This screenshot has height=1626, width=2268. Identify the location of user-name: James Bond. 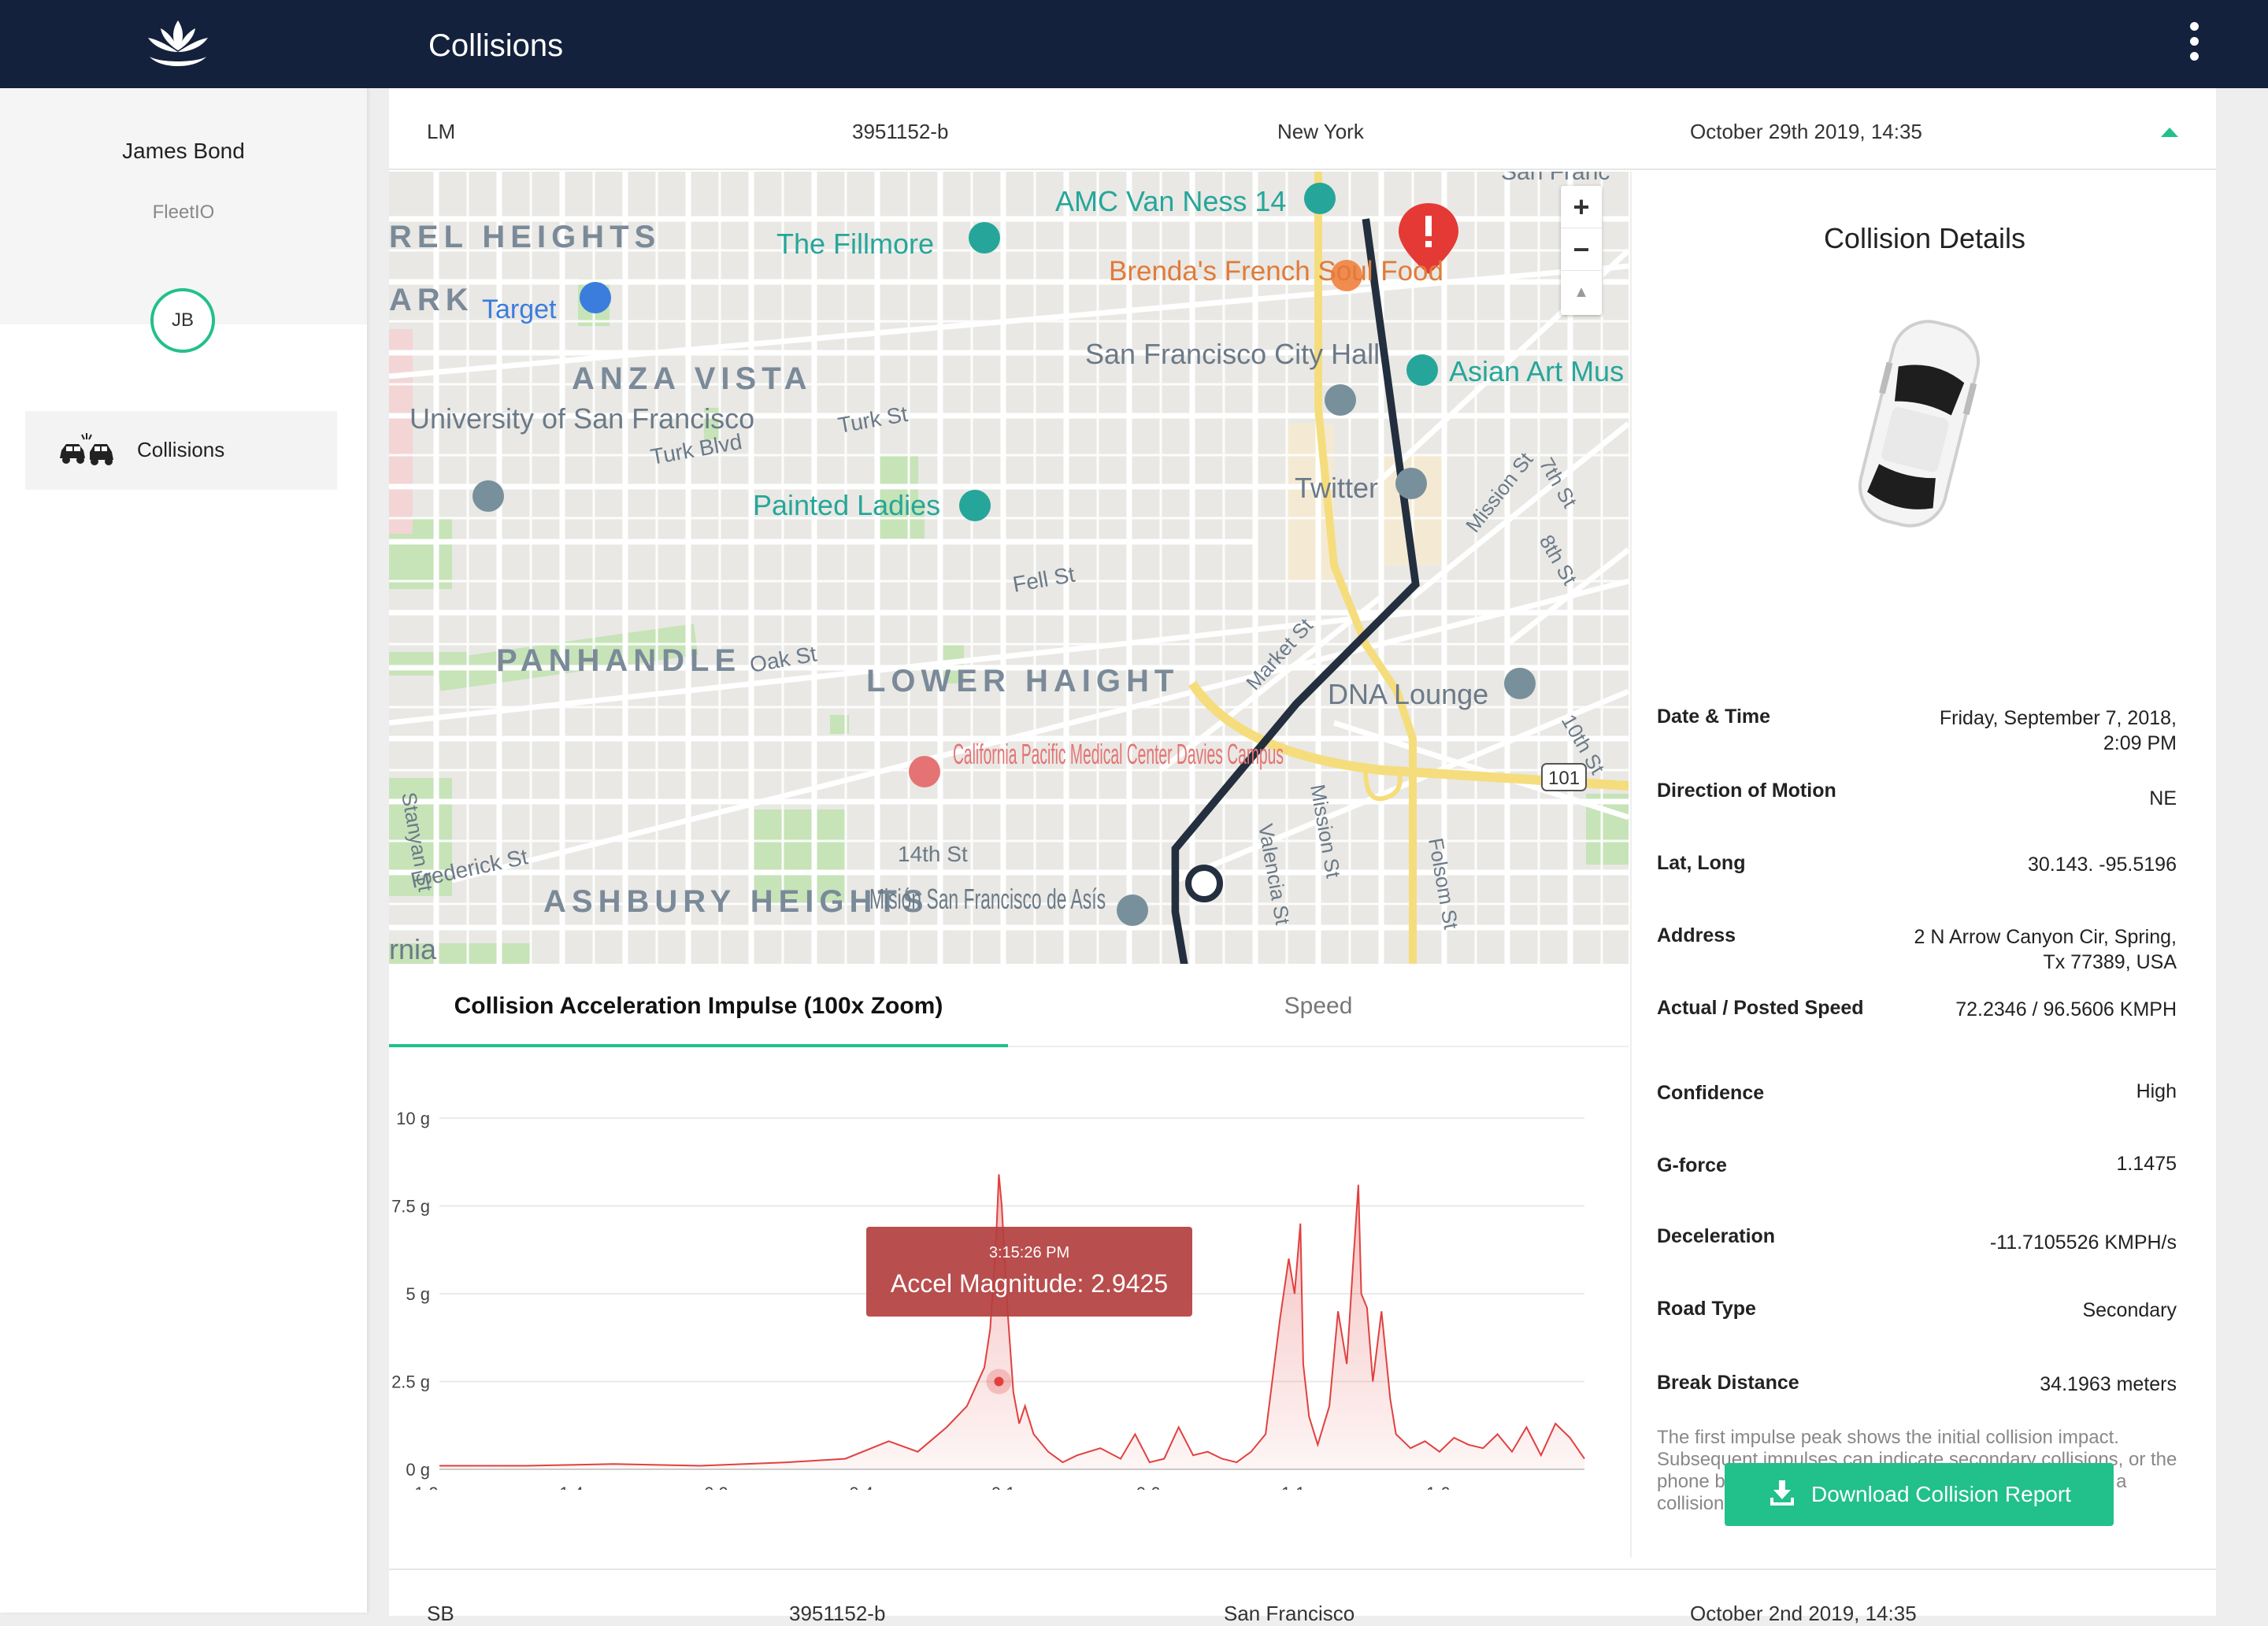
(183, 151).